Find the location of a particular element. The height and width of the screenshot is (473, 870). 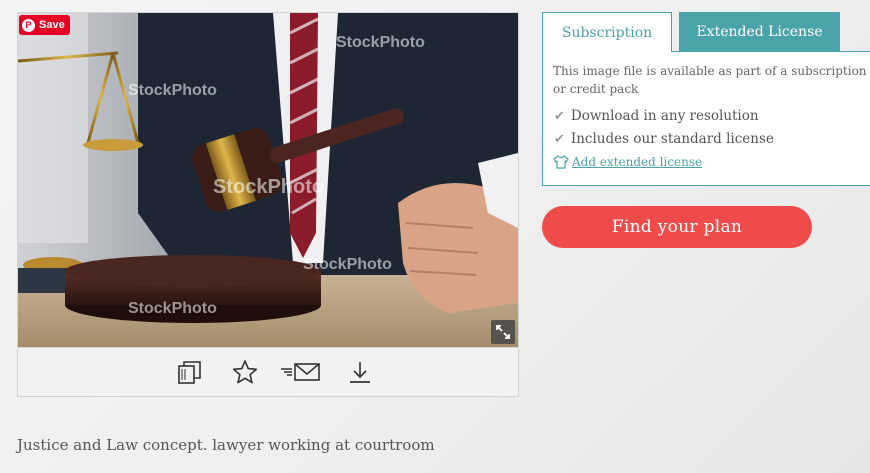

share-email-button is located at coordinates (300, 372).